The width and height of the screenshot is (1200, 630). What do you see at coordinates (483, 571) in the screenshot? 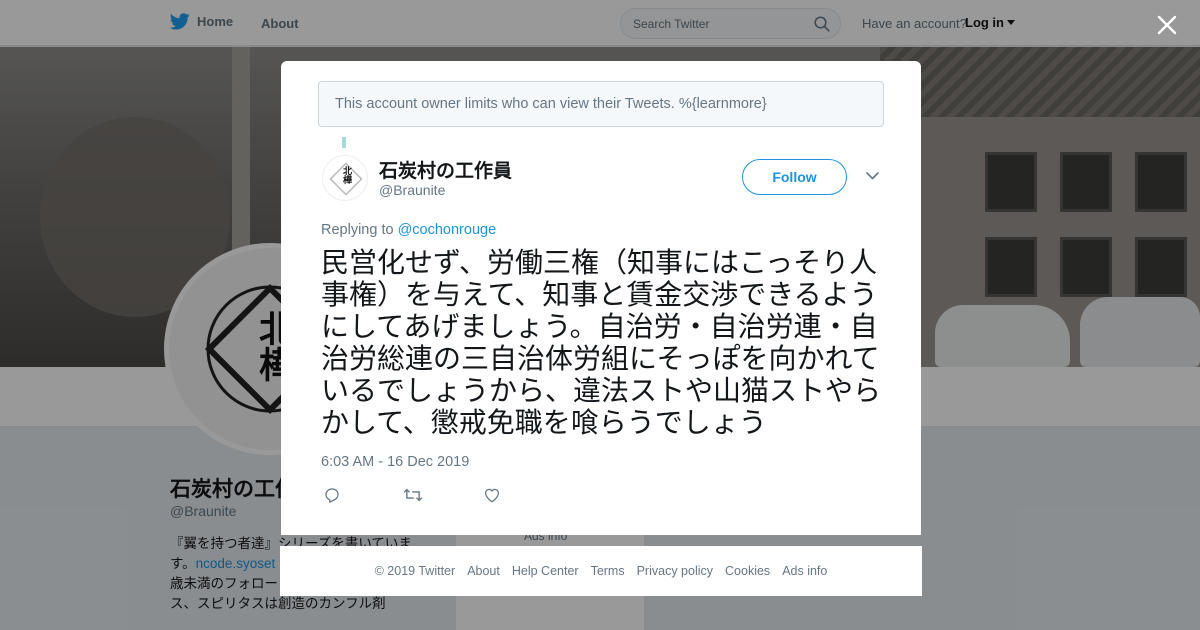
I see `footer-about-link: About` at bounding box center [483, 571].